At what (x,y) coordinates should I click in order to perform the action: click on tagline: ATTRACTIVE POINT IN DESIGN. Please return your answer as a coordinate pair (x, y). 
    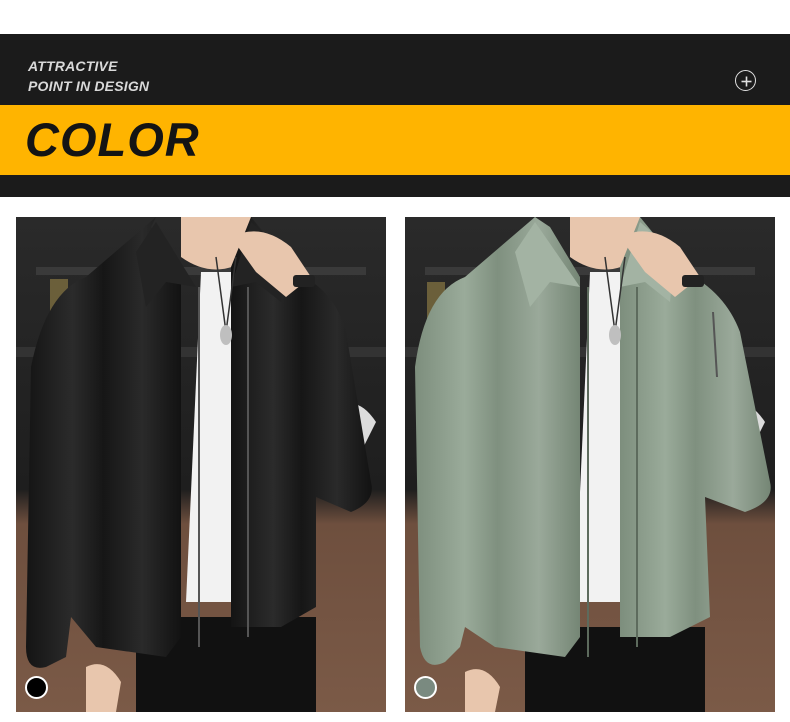
    Looking at the image, I should click on (88, 76).